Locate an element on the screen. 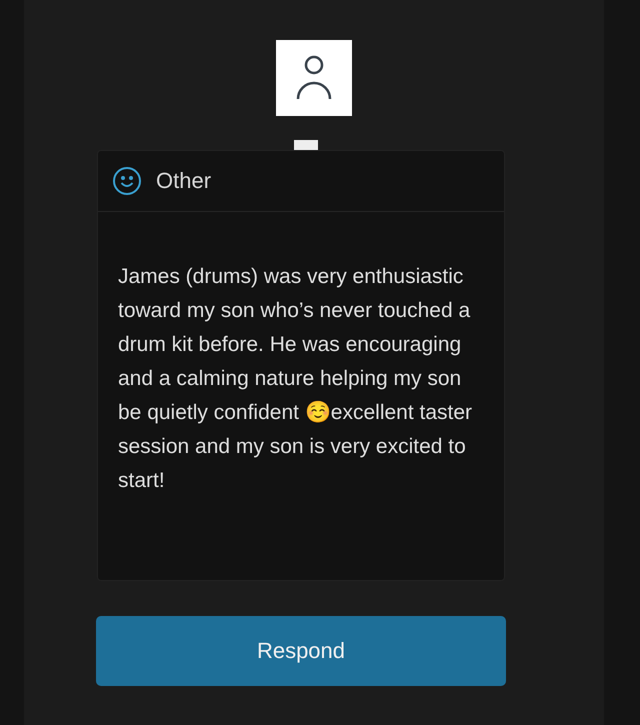  respond-button: Respond is located at coordinates (301, 651).